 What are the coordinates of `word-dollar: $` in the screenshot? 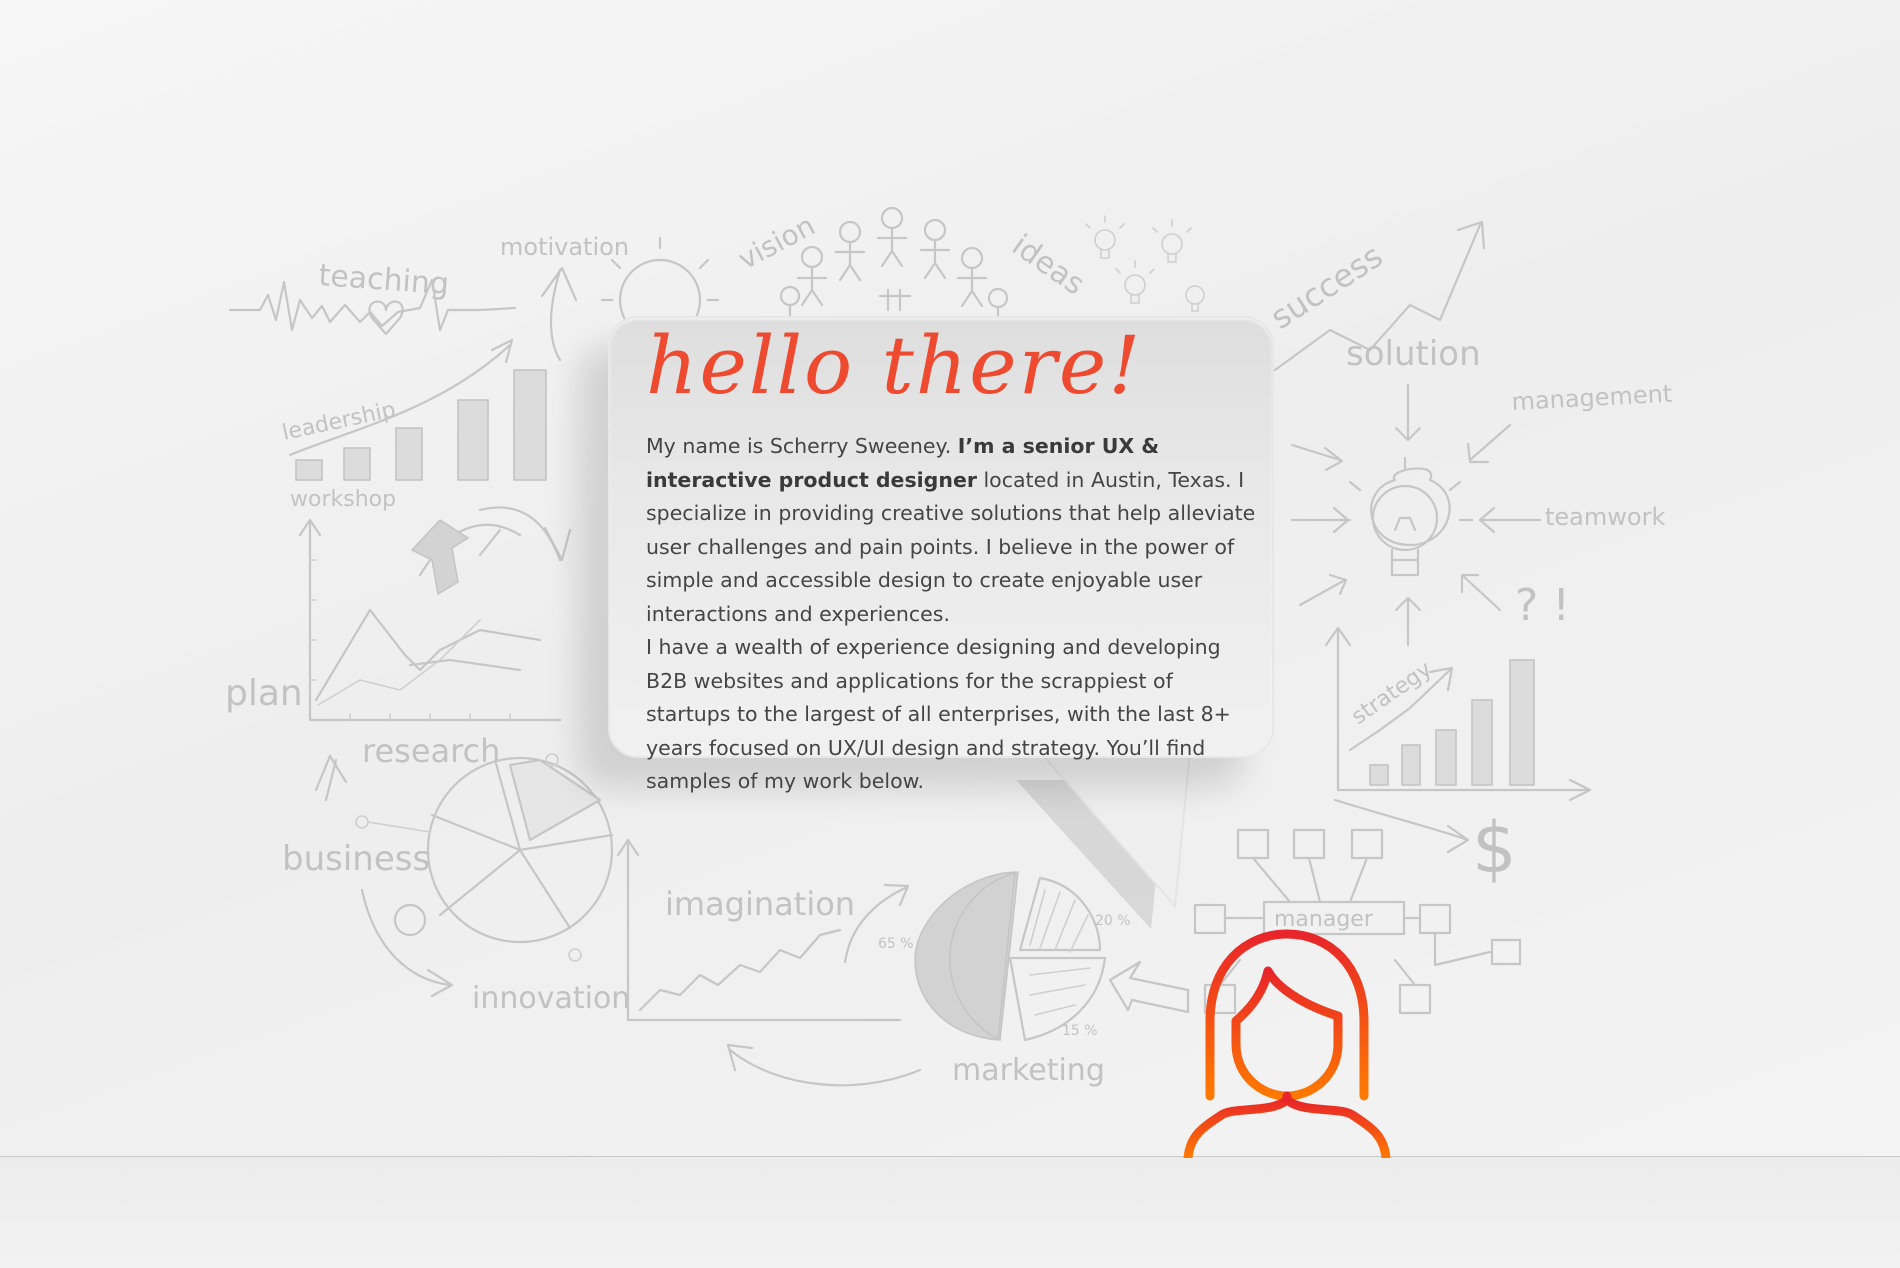 It's located at (1494, 848).